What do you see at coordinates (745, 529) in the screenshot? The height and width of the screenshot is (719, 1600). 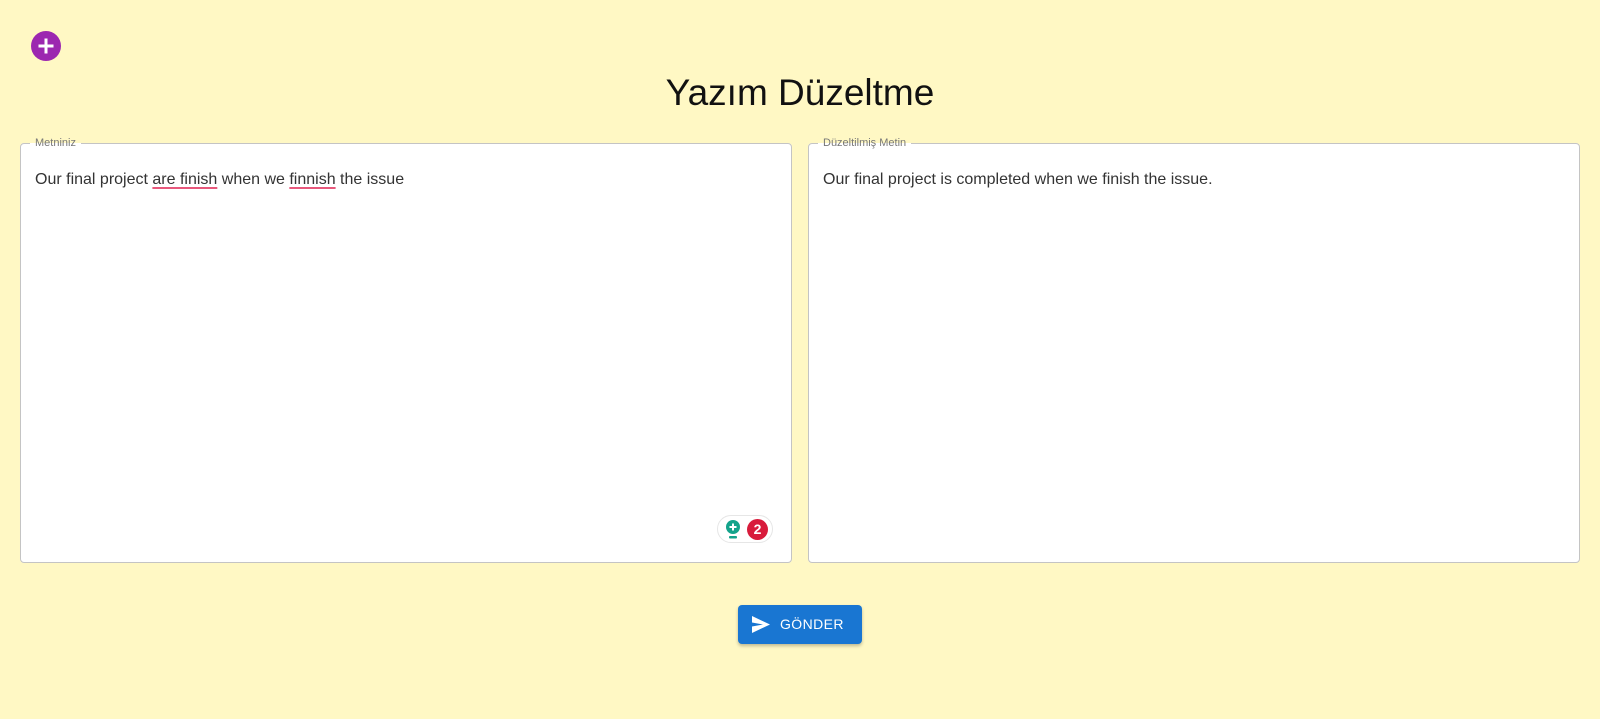 I see `grammar-checker-widget: 2` at bounding box center [745, 529].